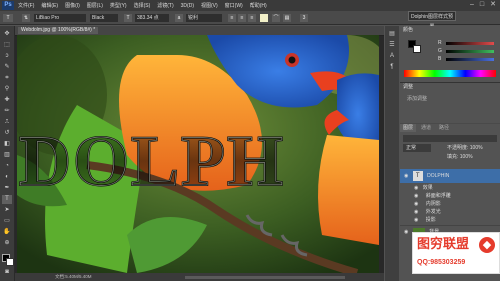 This screenshot has height=281, width=500. What do you see at coordinates (392, 45) in the screenshot?
I see `properties-panel-icon: ☰` at bounding box center [392, 45].